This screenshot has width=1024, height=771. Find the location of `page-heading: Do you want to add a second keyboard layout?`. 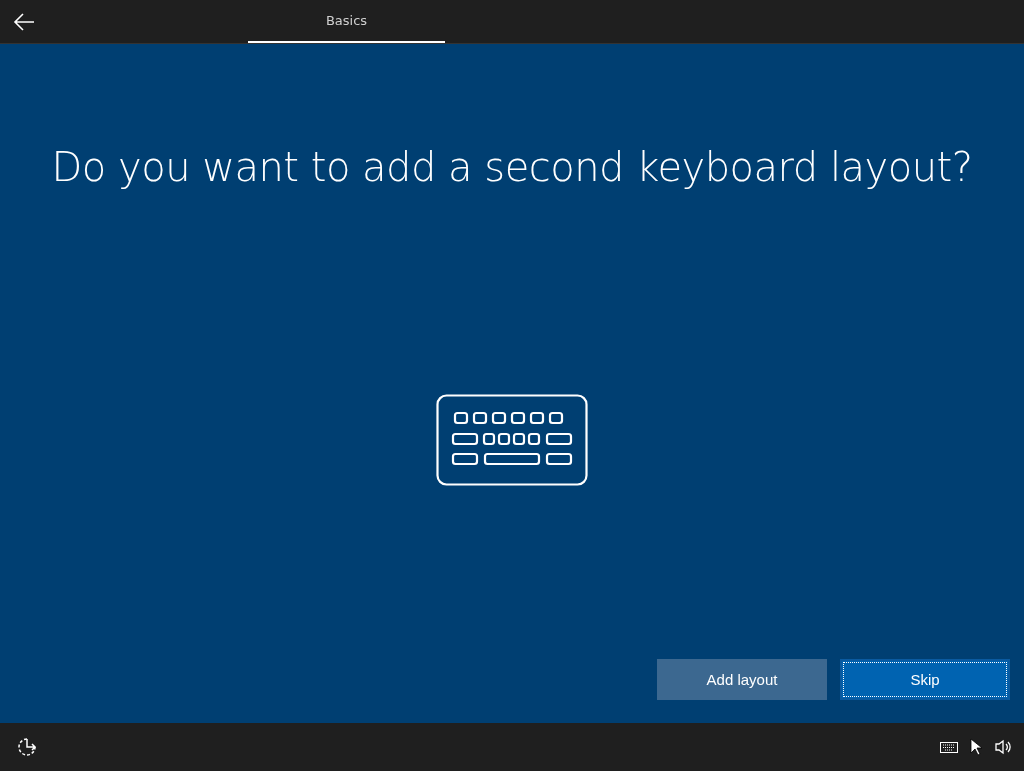

page-heading: Do you want to add a second keyboard layout? is located at coordinates (512, 167).